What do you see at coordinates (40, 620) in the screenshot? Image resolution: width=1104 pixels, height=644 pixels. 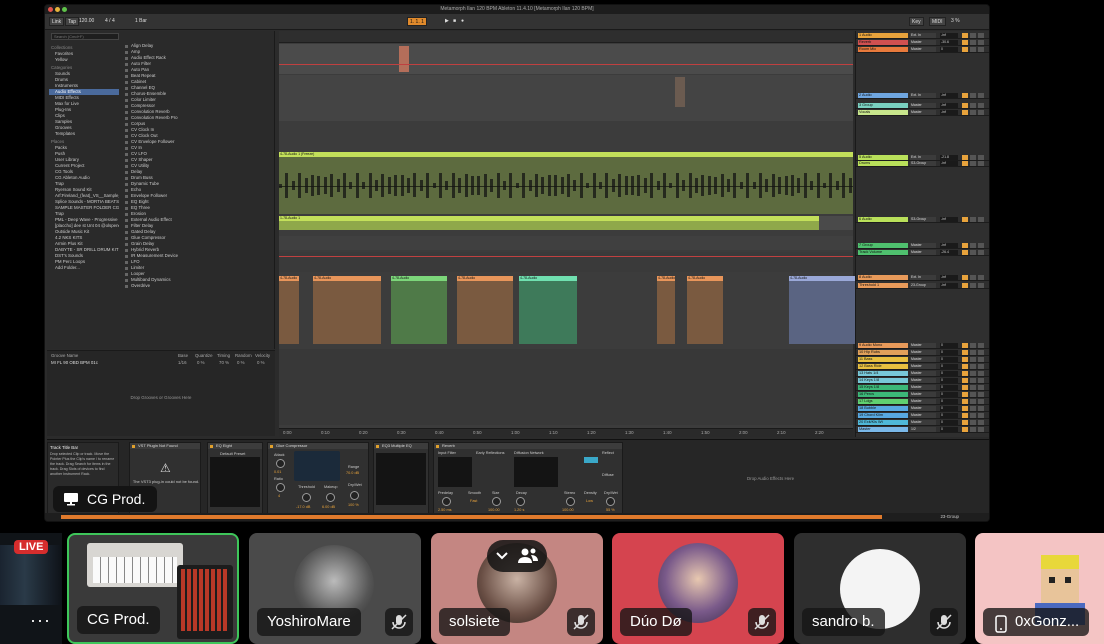 I see `more-icon: ···` at bounding box center [40, 620].